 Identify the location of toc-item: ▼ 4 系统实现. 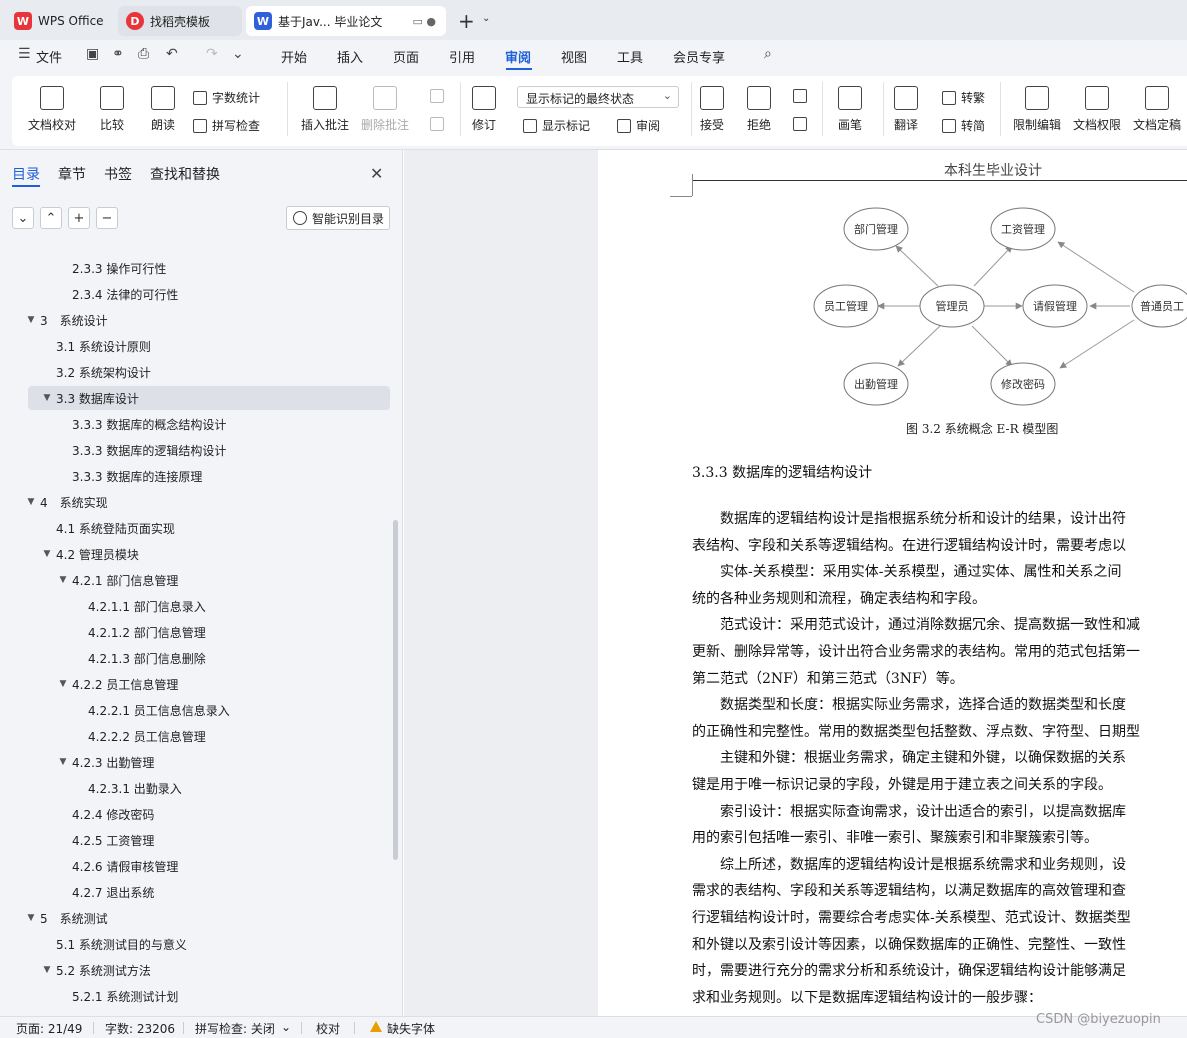
(197, 502).